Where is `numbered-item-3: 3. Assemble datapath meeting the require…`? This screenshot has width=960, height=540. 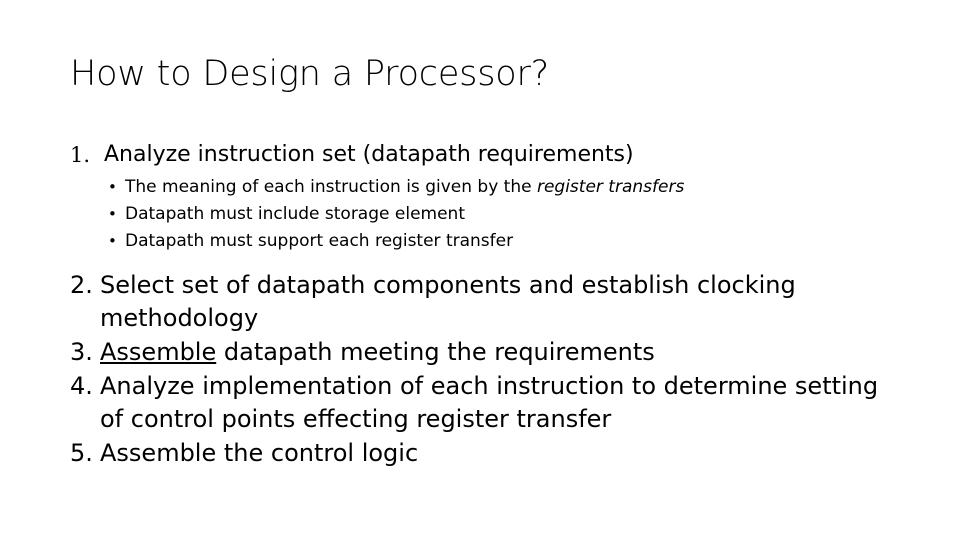 numbered-item-3: 3. Assemble datapath meeting the require… is located at coordinates (485, 352).